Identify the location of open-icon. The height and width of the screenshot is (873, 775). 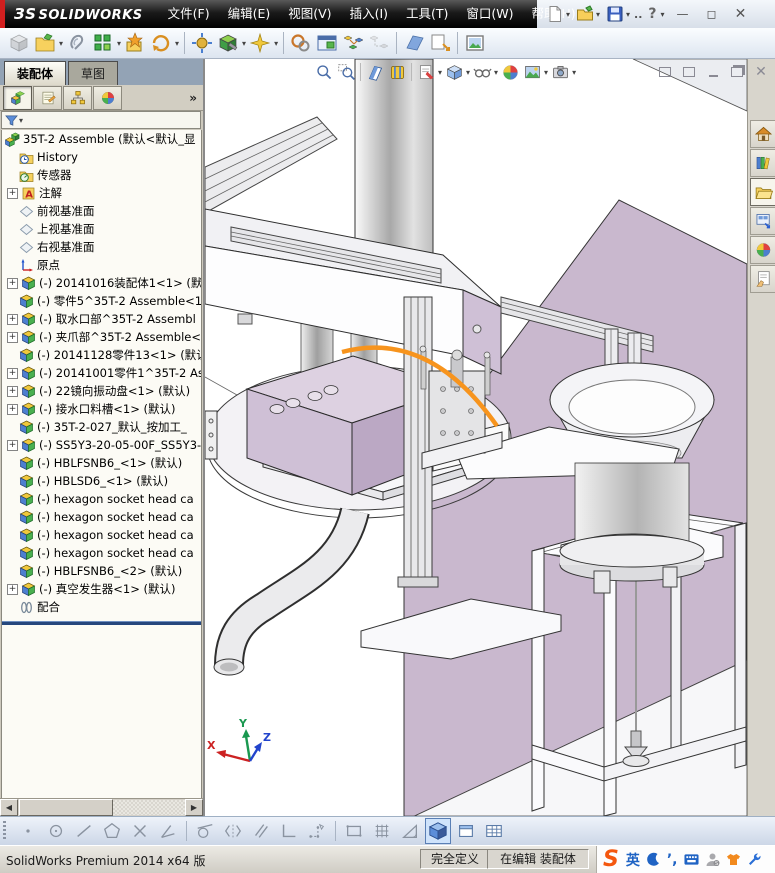
(585, 14).